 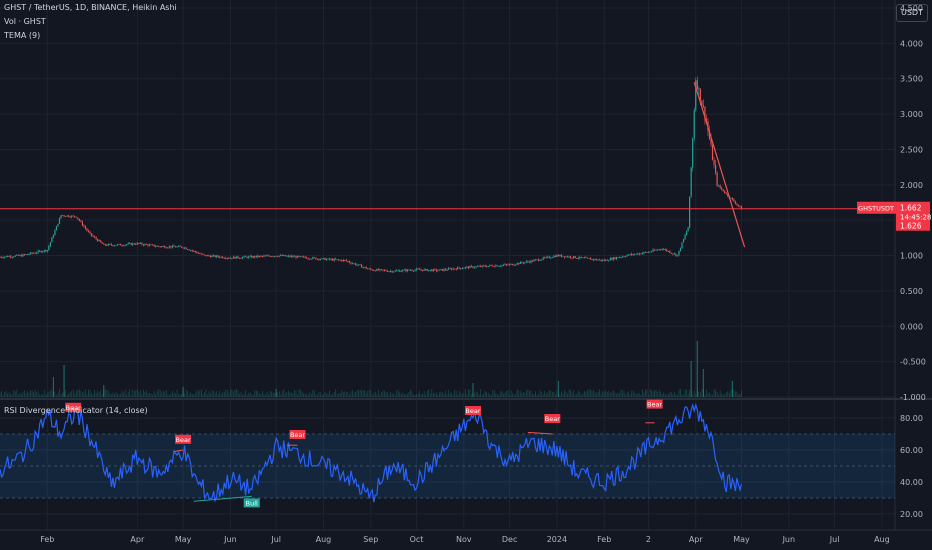 I want to click on currency-button: USDT, so click(x=912, y=13).